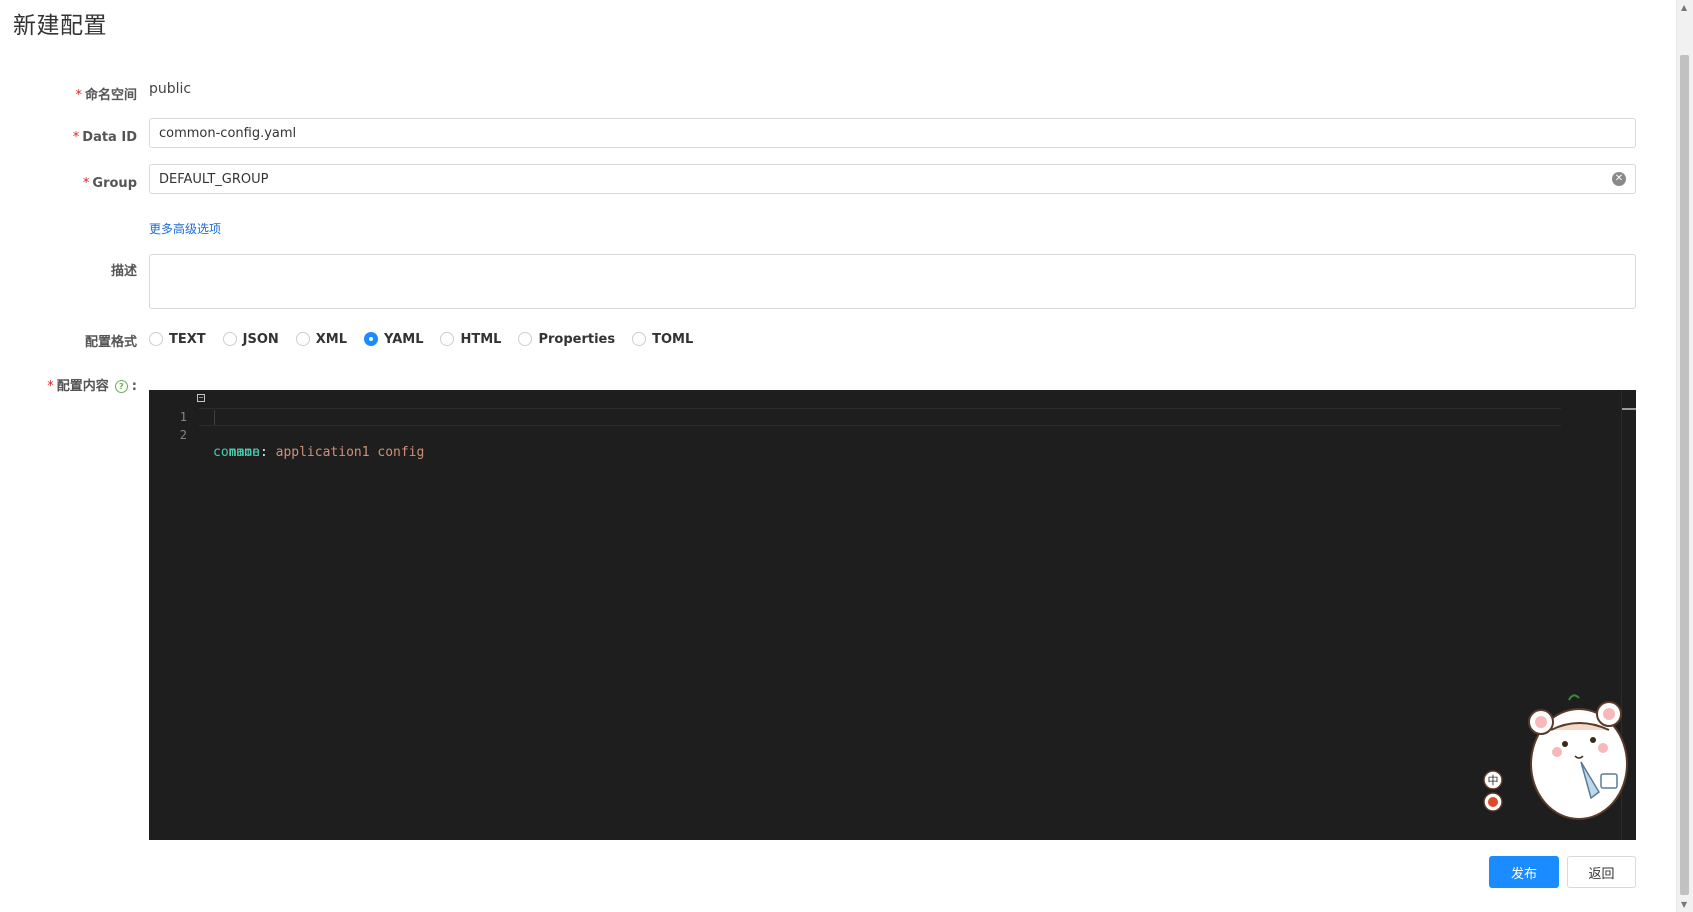  I want to click on data-id-label-text: Data ID, so click(109, 137).